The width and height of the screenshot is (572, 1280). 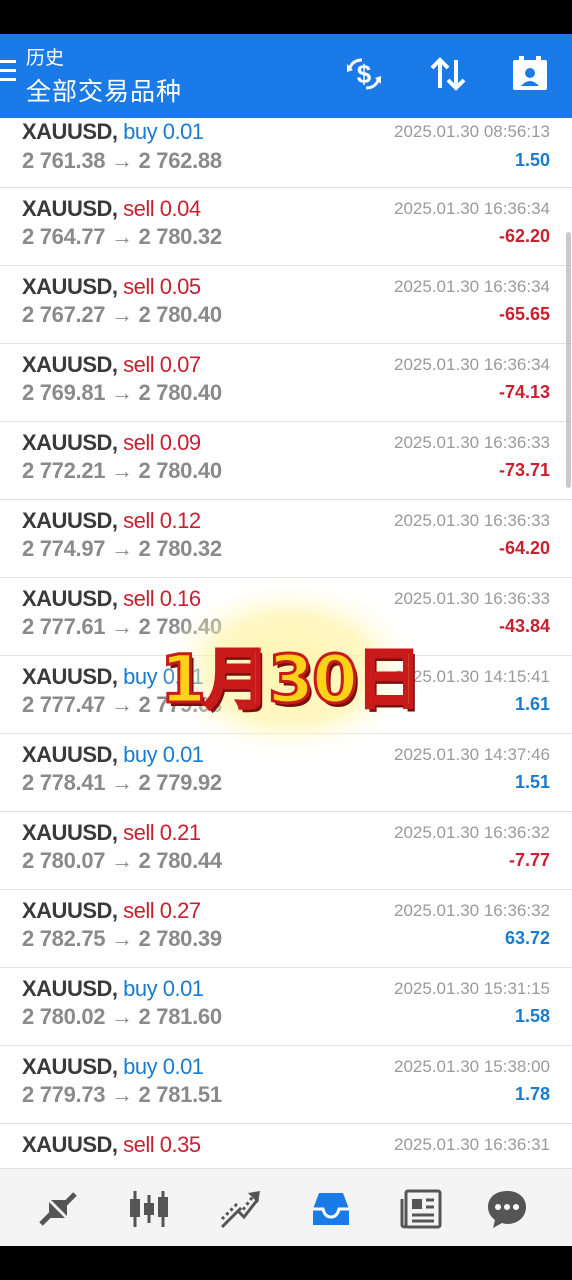 I want to click on trade-type: sell 0.05, so click(x=162, y=286).